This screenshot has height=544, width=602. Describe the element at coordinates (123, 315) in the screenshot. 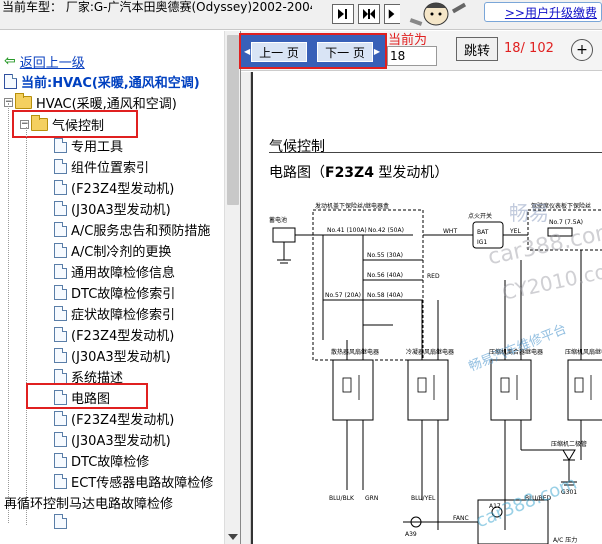

I see `tree-item-label: 症状故障检修索引` at that location.